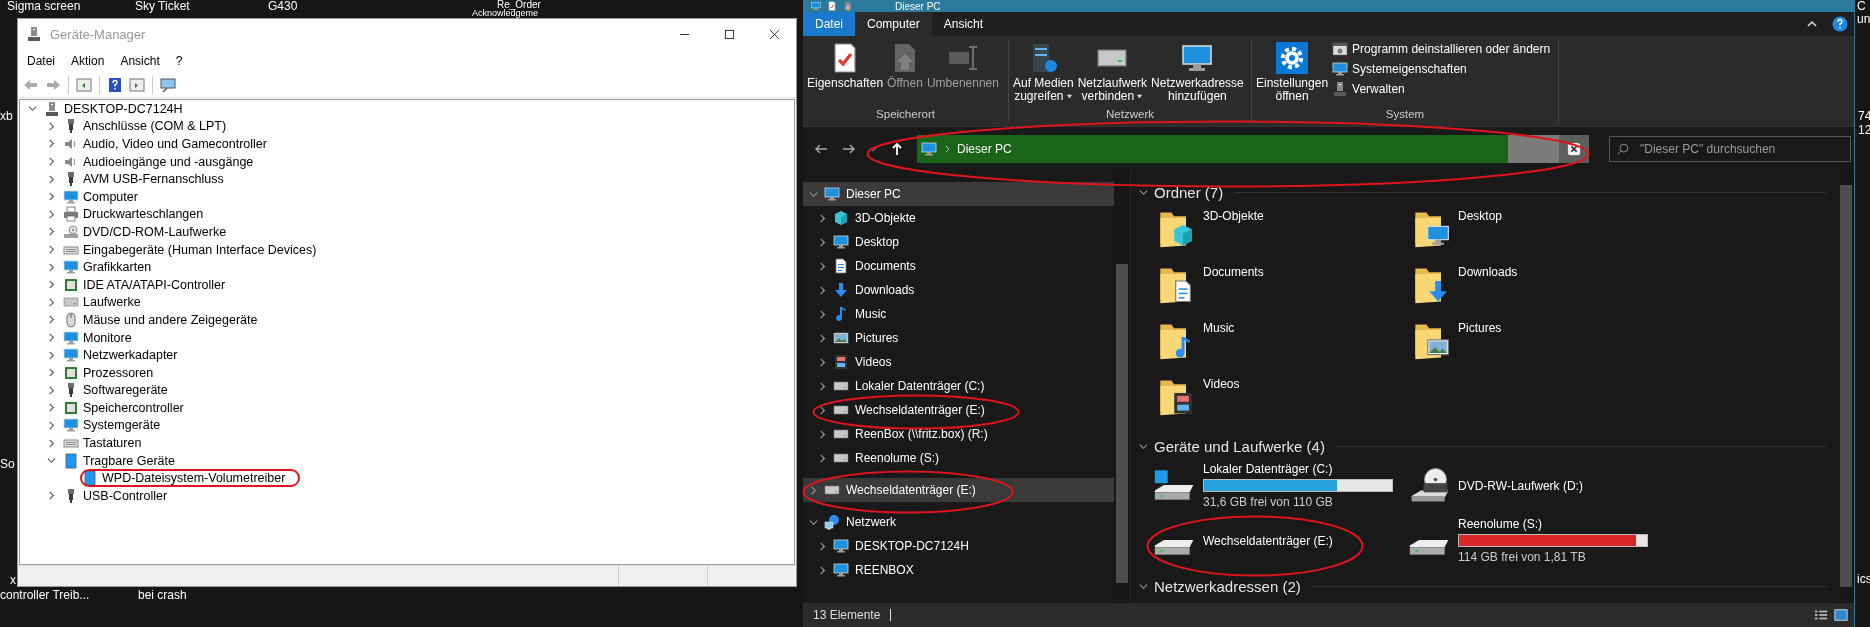  Describe the element at coordinates (1861, 6) in the screenshot. I see `desktop-label: C` at that location.